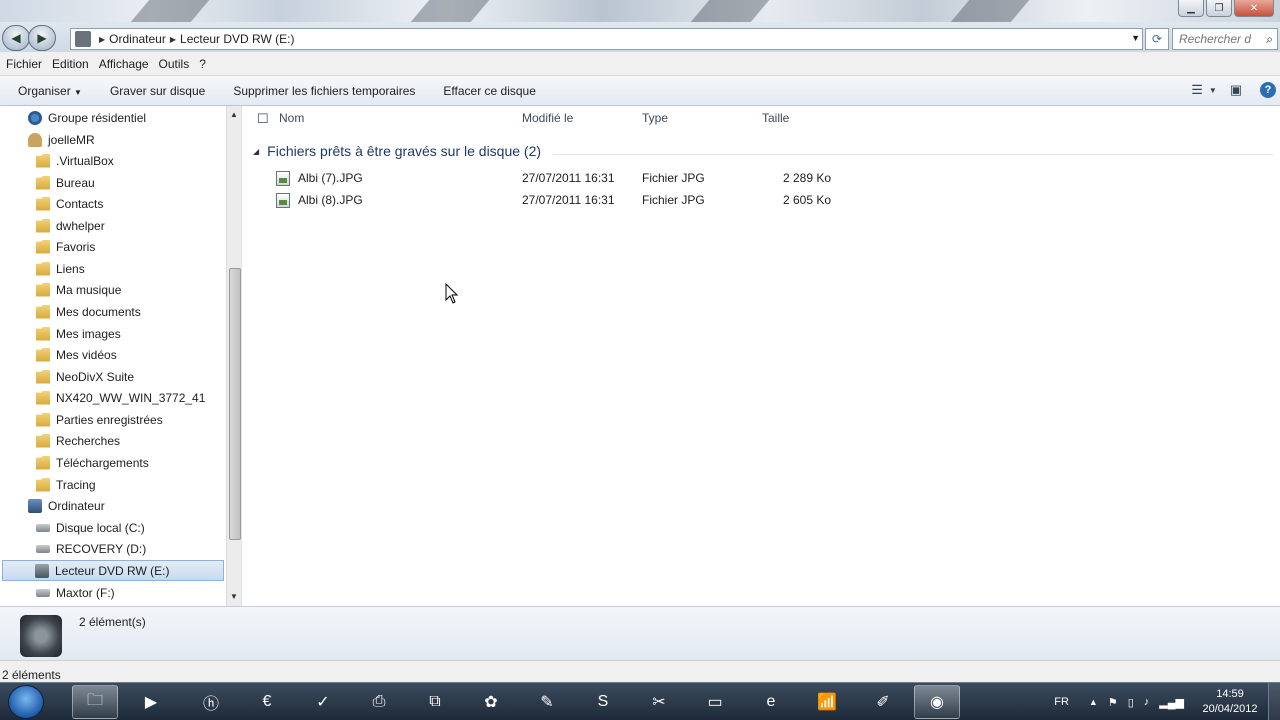  What do you see at coordinates (87, 117) in the screenshot?
I see `nav-item-homegroup: Groupe résidentiel` at bounding box center [87, 117].